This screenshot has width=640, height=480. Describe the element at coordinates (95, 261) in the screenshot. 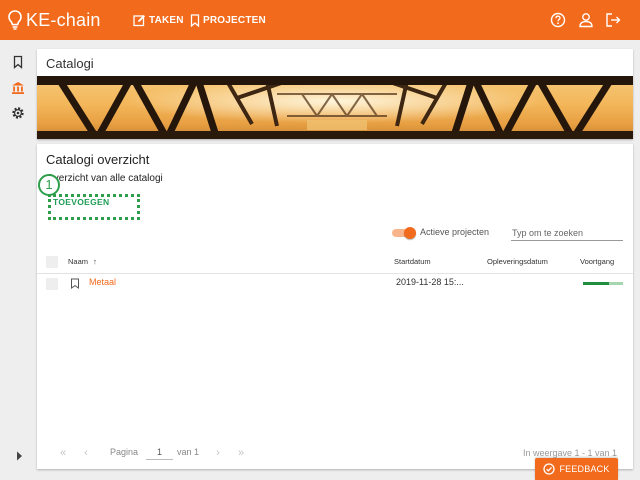

I see `sort-ascending-icon: ↑` at that location.